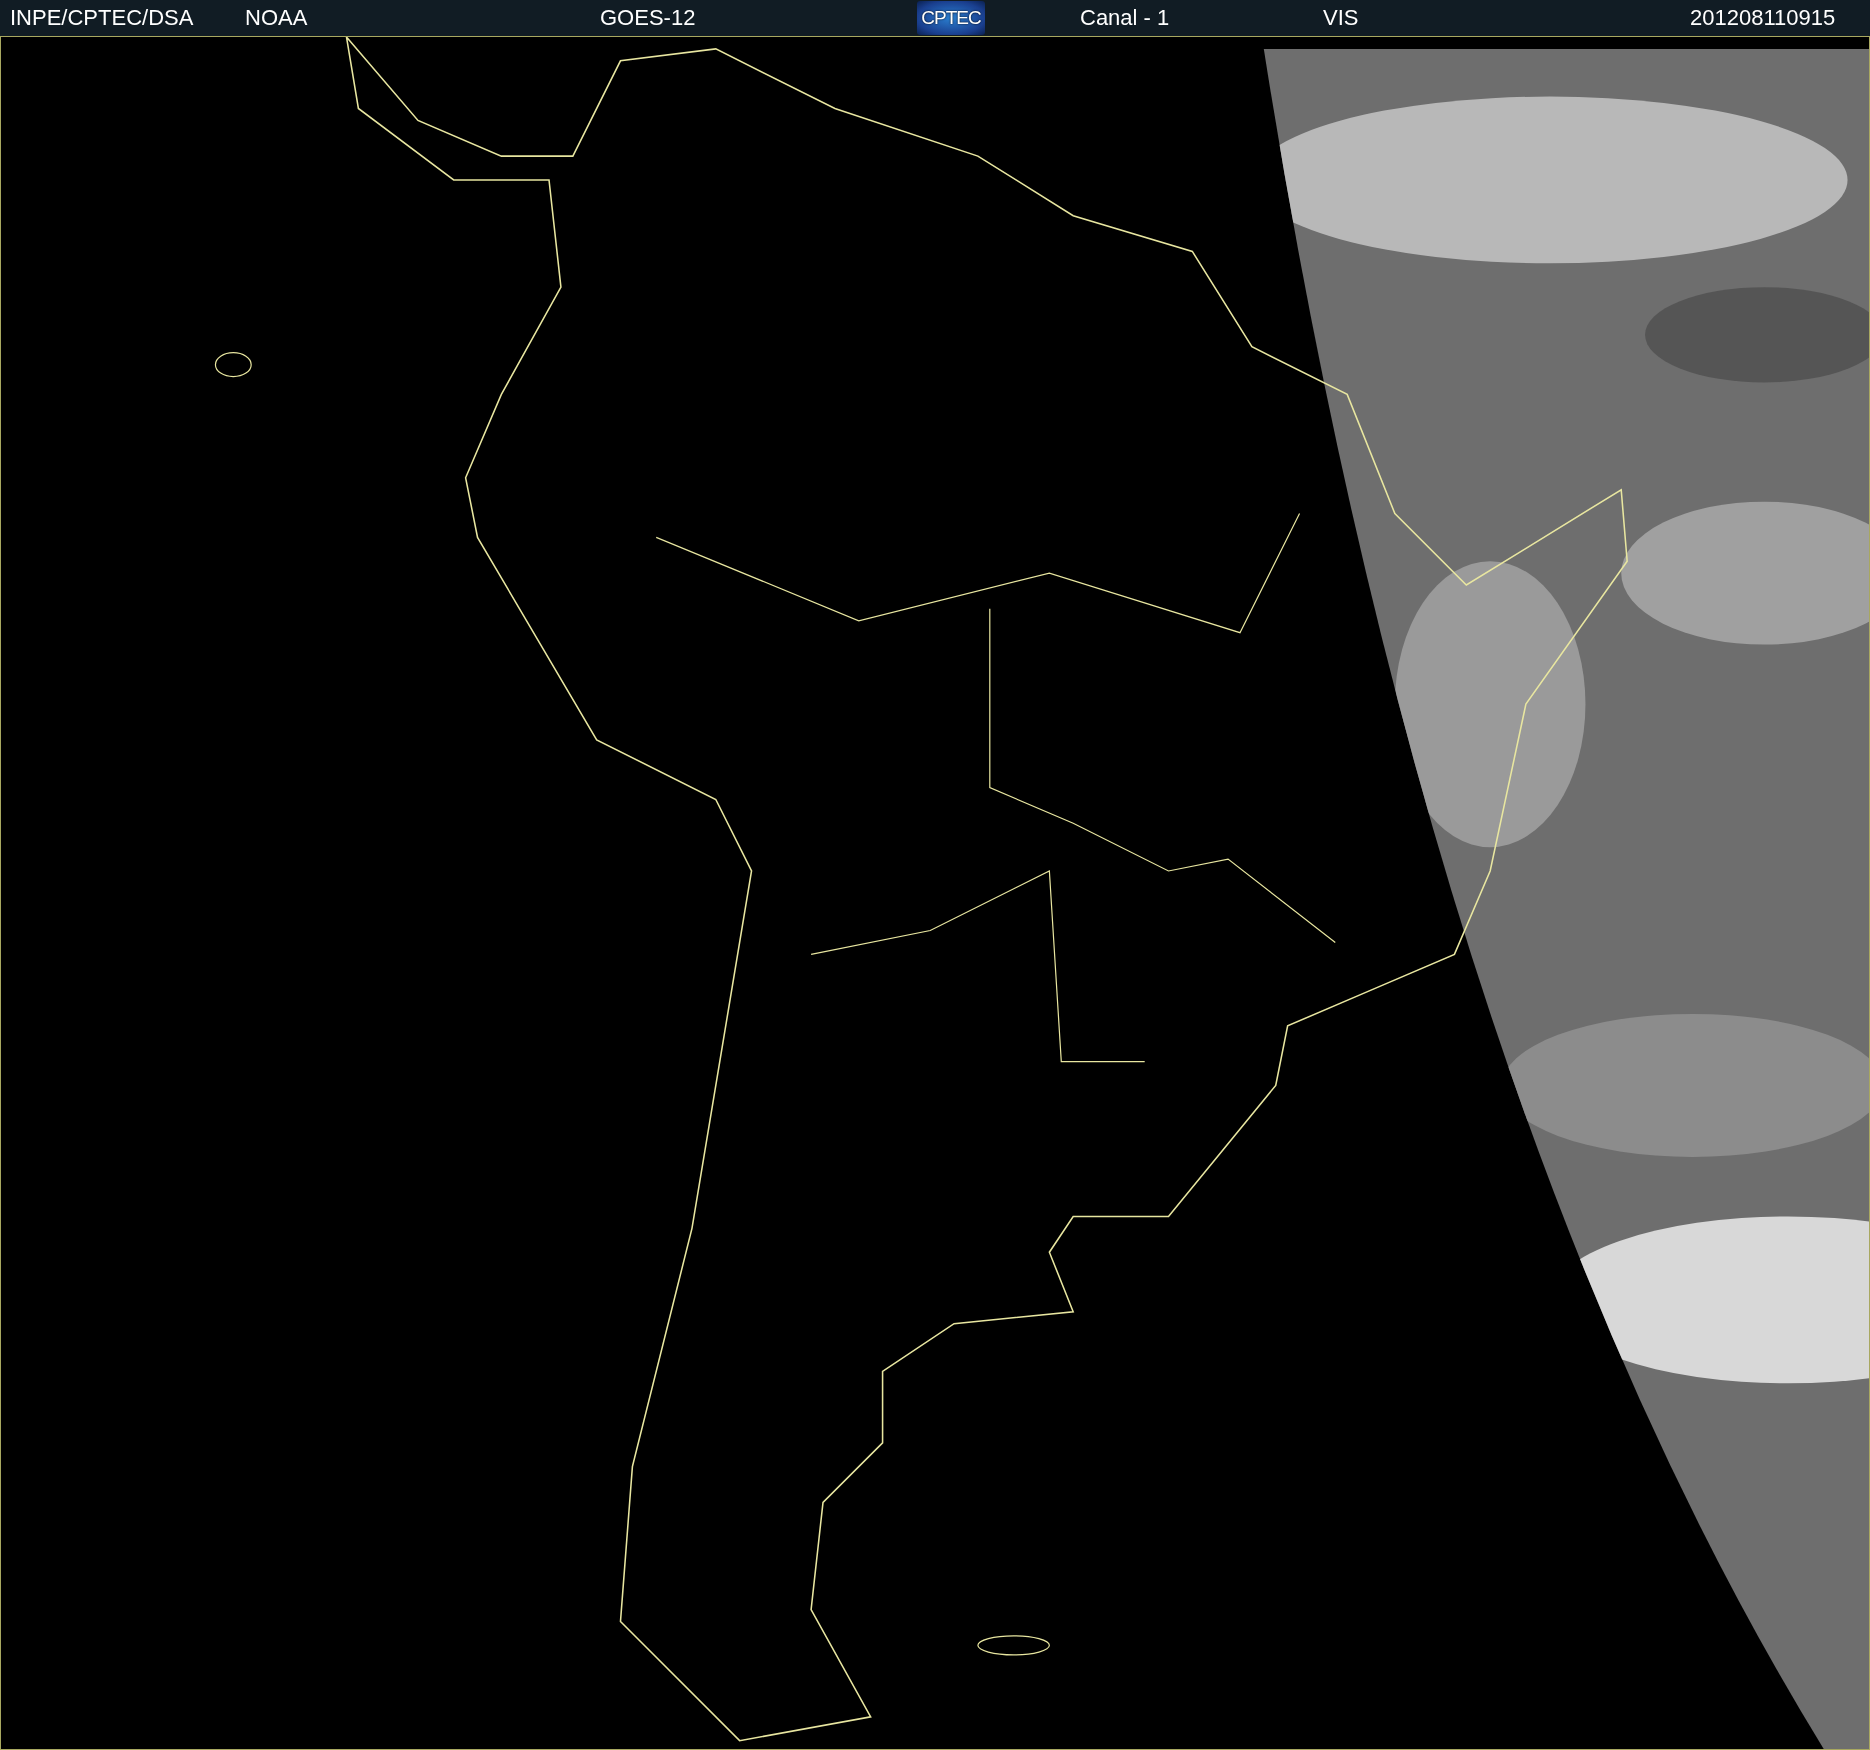  I want to click on satellite-label: GOES-12, so click(648, 18).